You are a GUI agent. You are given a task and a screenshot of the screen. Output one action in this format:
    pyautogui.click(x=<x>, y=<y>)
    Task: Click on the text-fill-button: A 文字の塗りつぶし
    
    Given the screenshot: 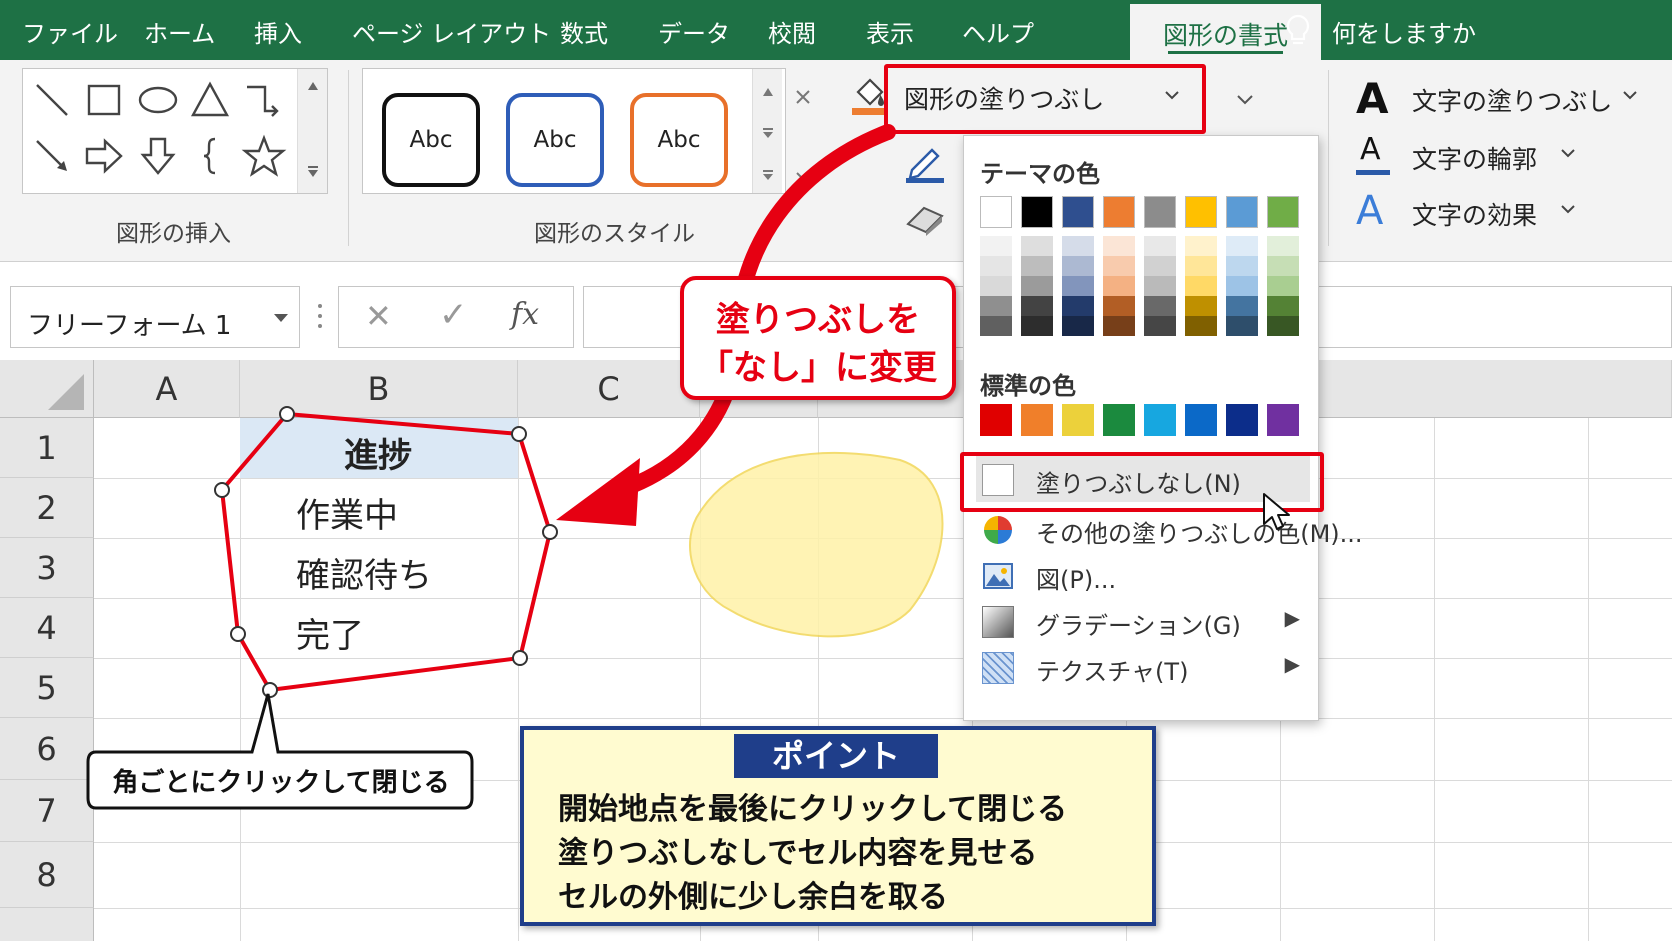 What is the action you would take?
    pyautogui.click(x=1512, y=99)
    